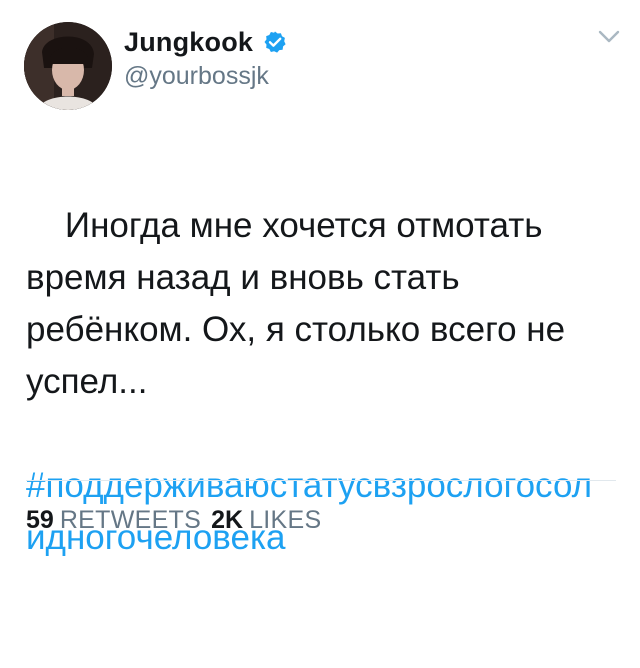  What do you see at coordinates (188, 42) in the screenshot?
I see `display-name: Jungkook` at bounding box center [188, 42].